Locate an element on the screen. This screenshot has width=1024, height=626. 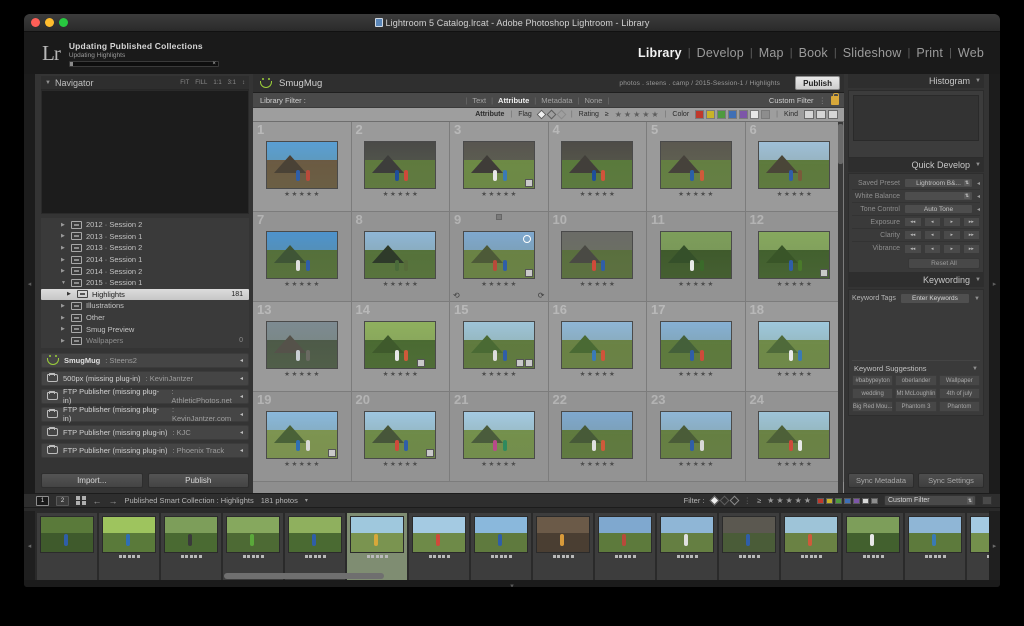
chevron-updown-icon: ⇅ is located at coordinates (966, 196).